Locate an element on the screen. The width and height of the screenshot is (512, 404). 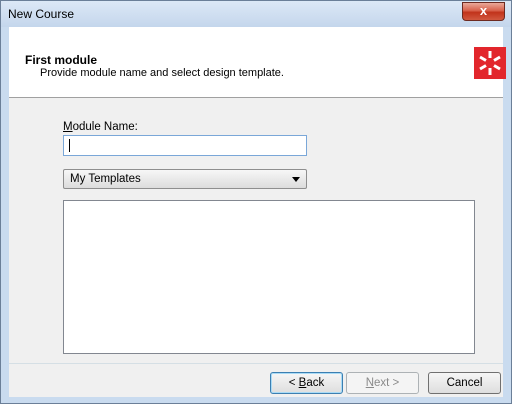
cancel-button: Cancel is located at coordinates (464, 383).